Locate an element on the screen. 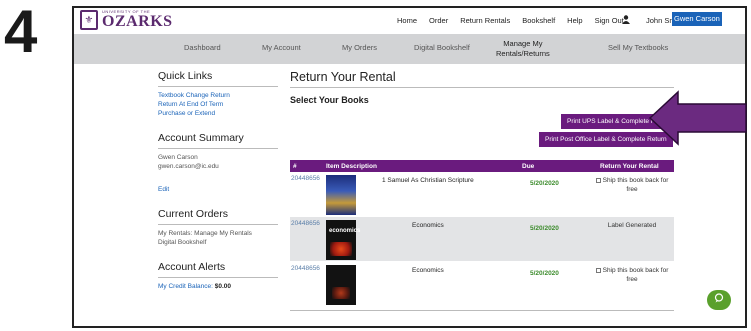 The height and width of the screenshot is (331, 751). edit-link: Edit is located at coordinates (218, 189).